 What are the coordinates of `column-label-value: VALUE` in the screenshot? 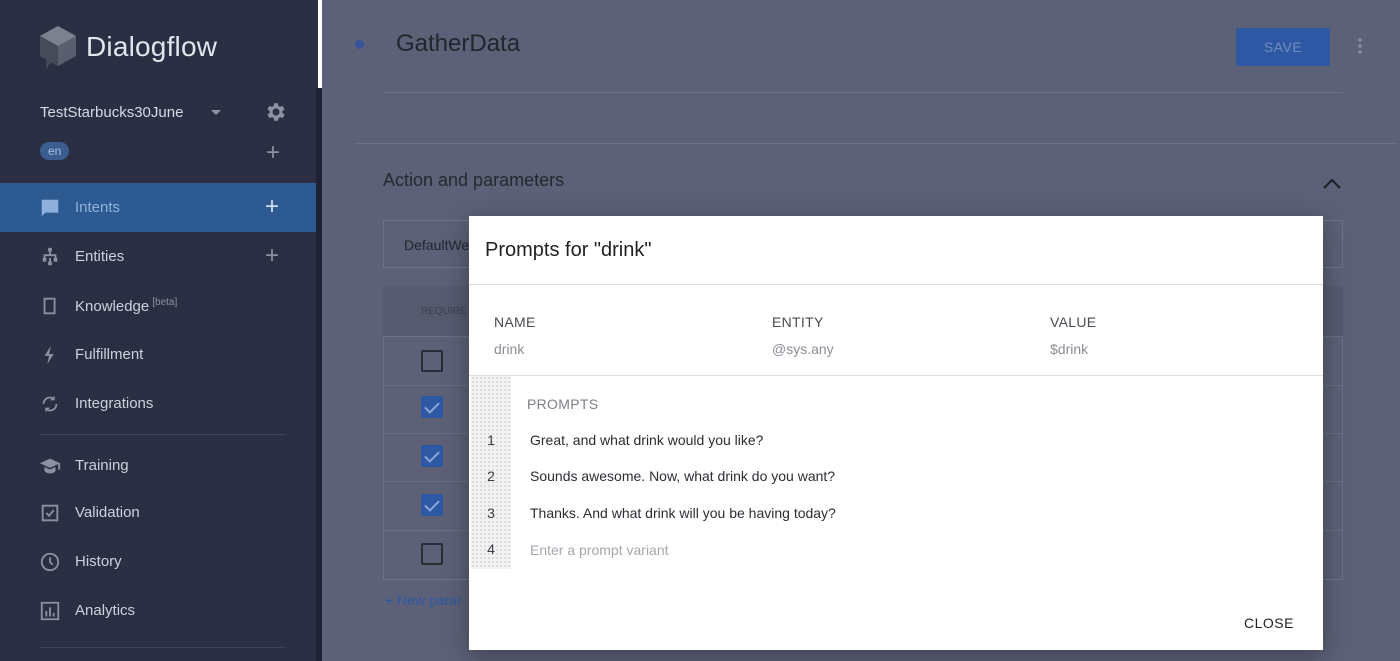 It's located at (1073, 322).